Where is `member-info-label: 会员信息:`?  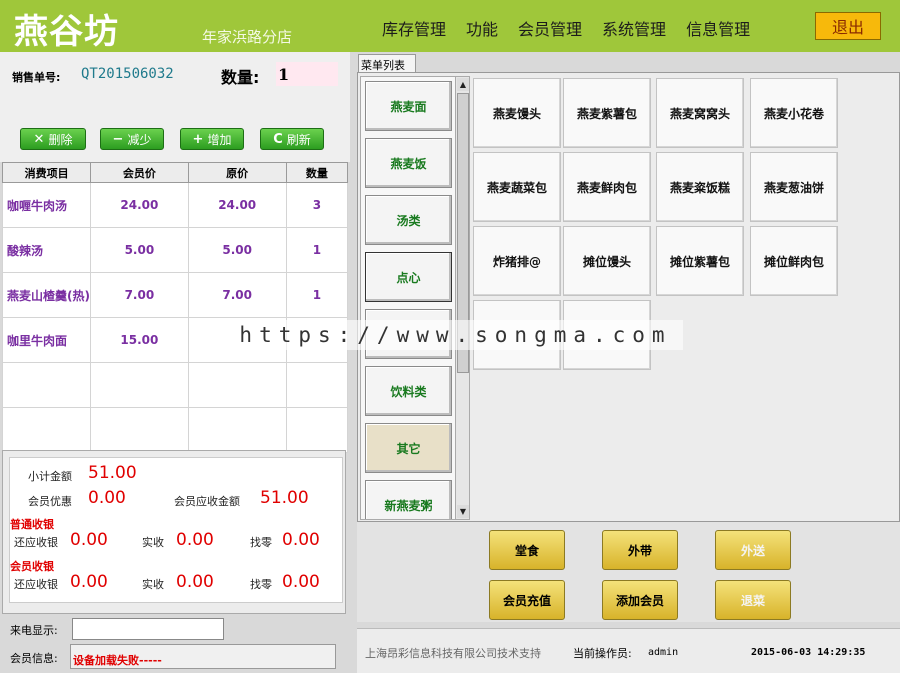
member-info-label: 会员信息: is located at coordinates (34, 658).